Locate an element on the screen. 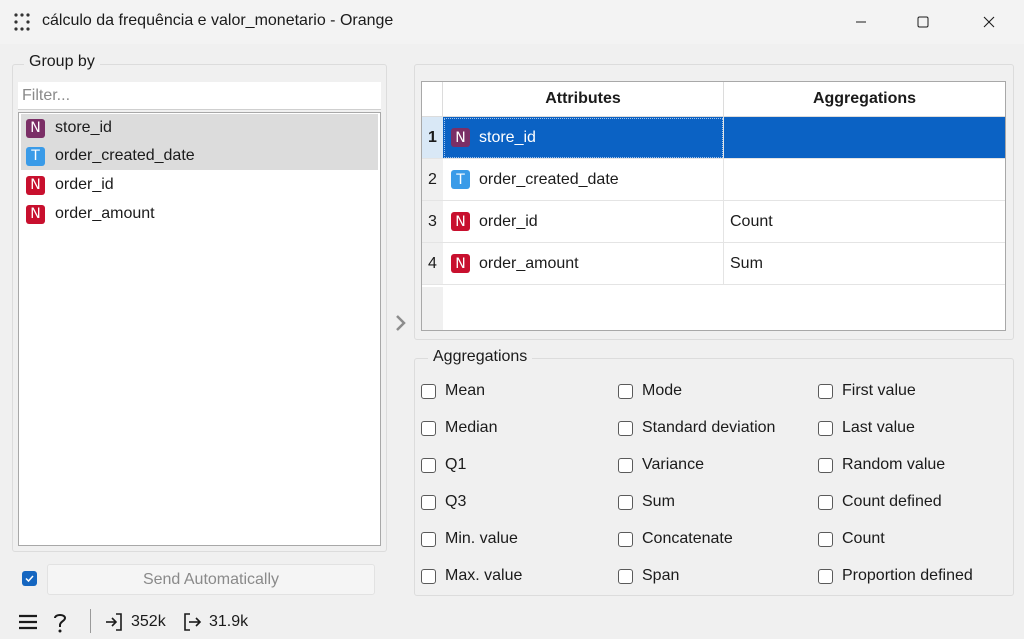  send-automatically-button: Send Automatically is located at coordinates (211, 579).